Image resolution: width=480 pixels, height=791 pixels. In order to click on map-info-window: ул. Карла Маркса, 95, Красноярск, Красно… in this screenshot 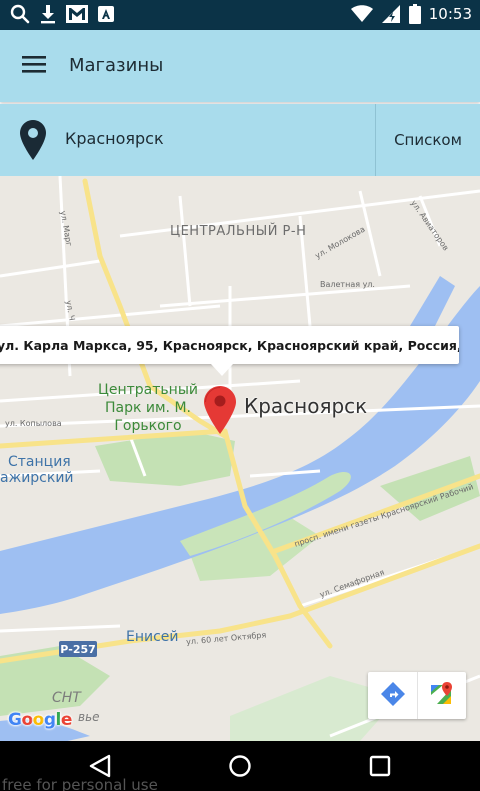, I will do `click(229, 345)`.